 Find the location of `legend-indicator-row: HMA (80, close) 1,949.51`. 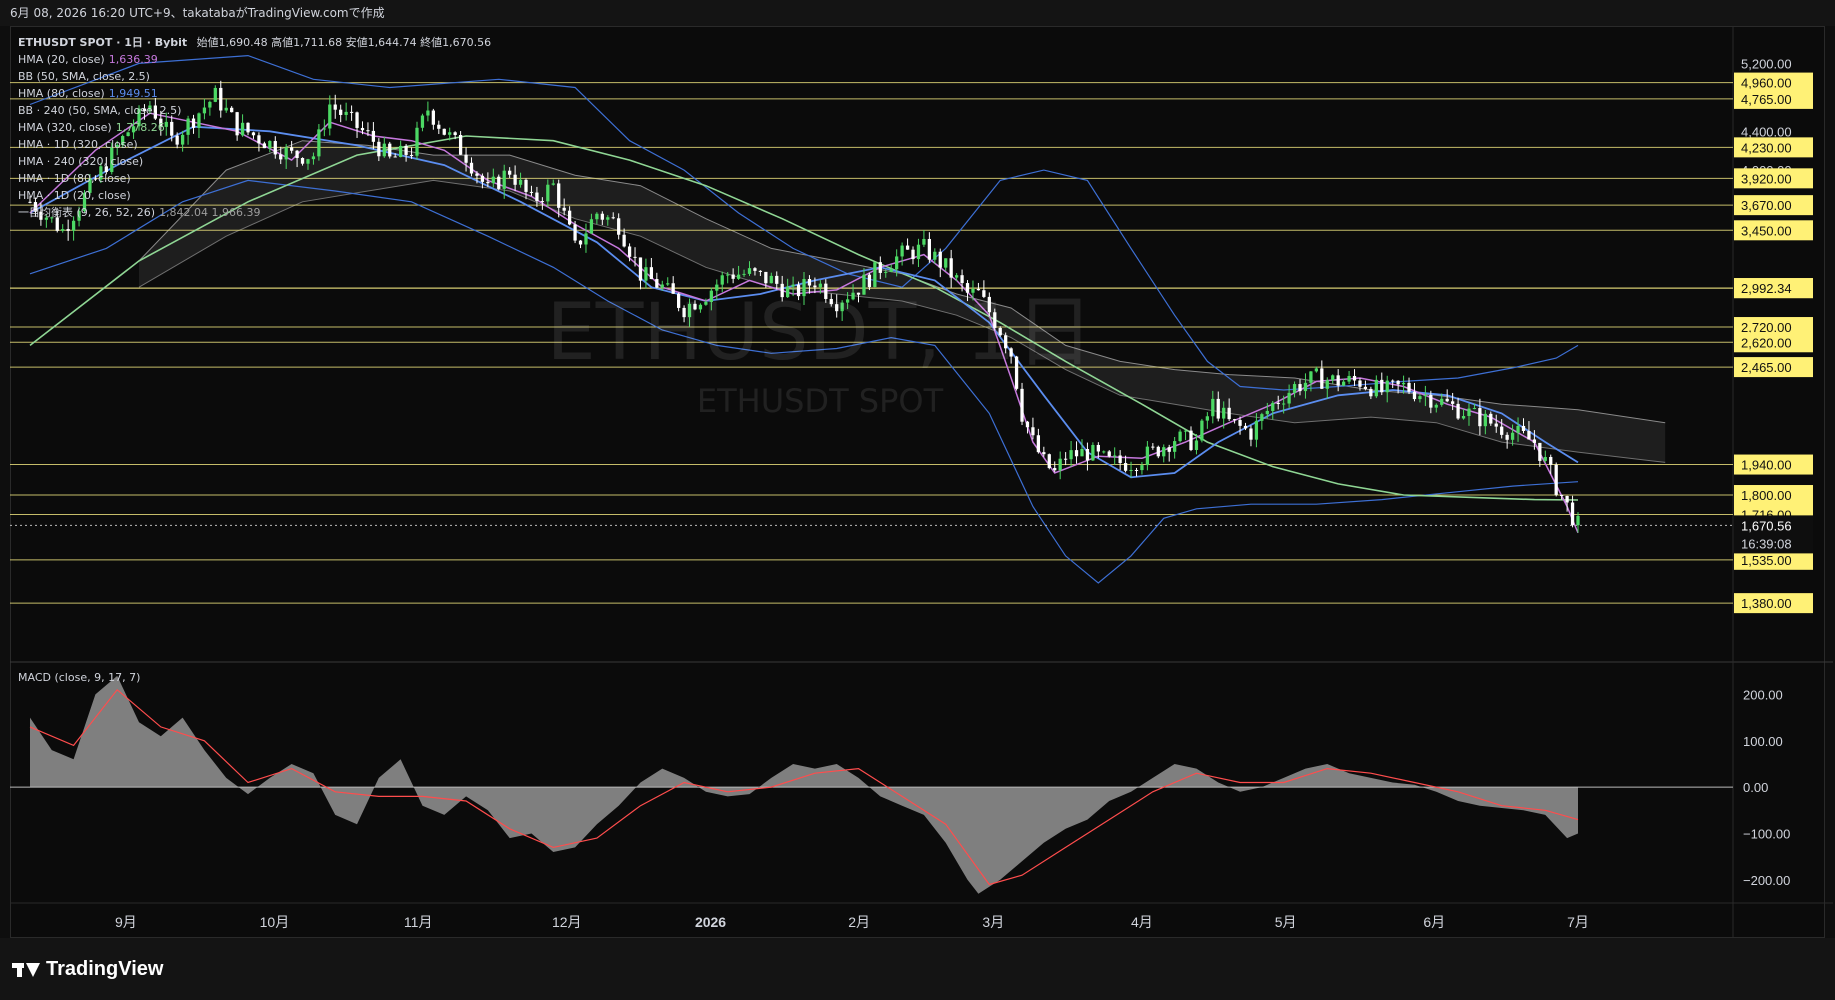

legend-indicator-row: HMA (80, close) 1,949.51 is located at coordinates (254, 93).